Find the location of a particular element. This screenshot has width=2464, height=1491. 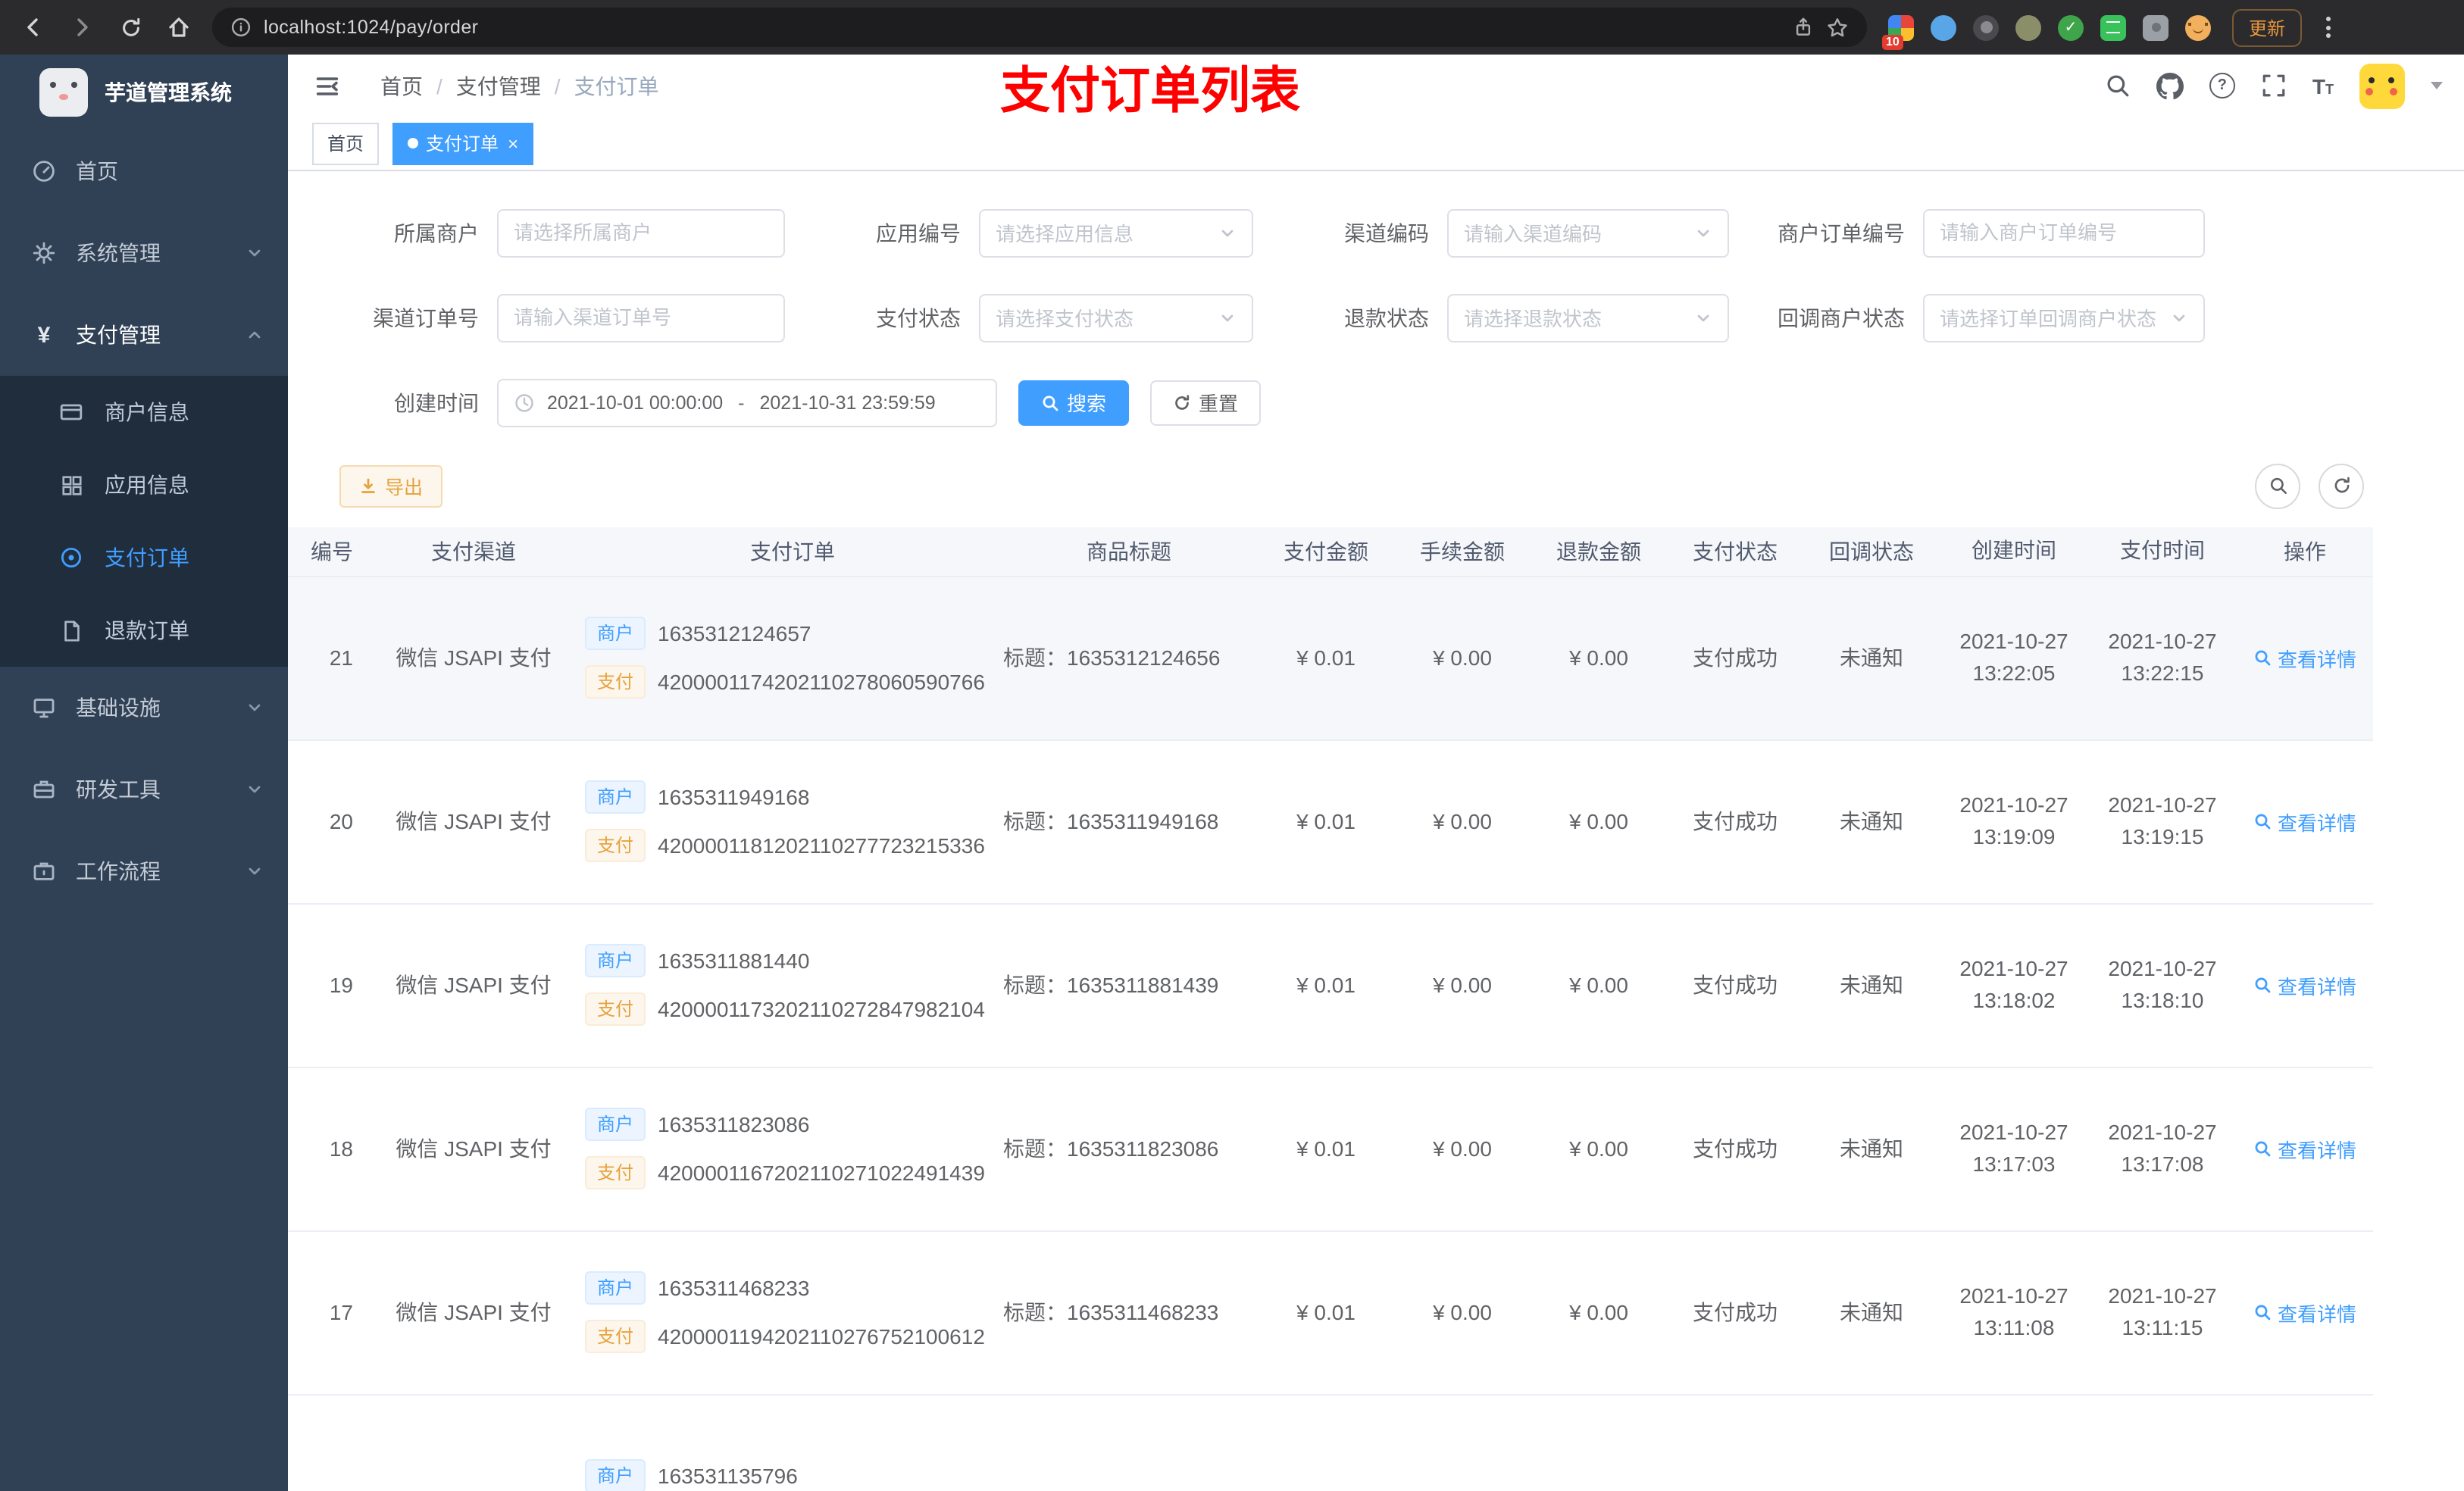

pay-order-no: 4200001194202110276752100612 is located at coordinates (821, 1336).